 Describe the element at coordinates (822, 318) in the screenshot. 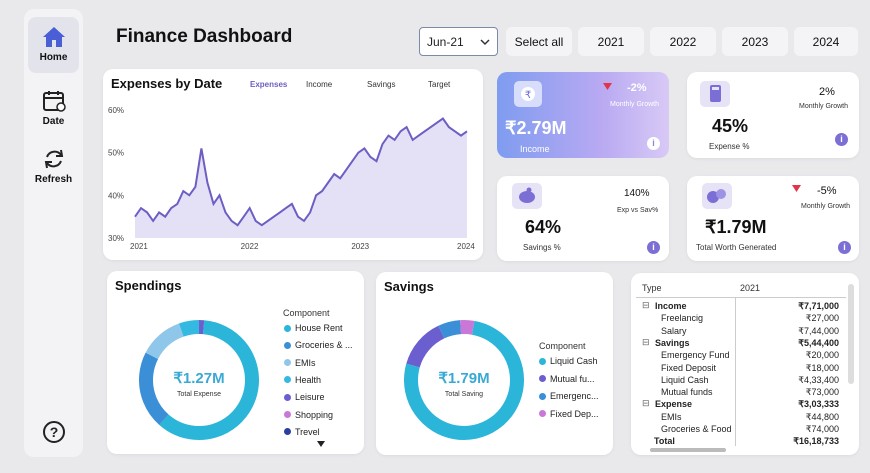

I see `table-row-value: ₹27,000` at that location.